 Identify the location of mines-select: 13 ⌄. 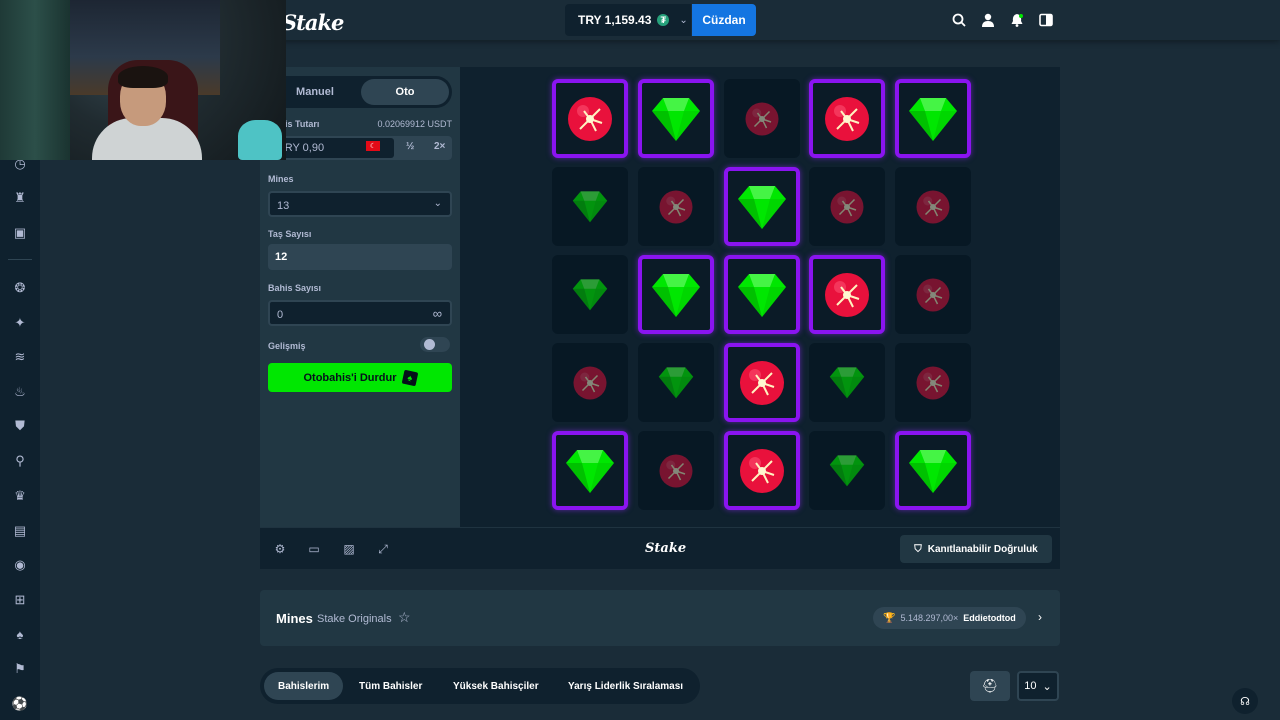
(360, 204).